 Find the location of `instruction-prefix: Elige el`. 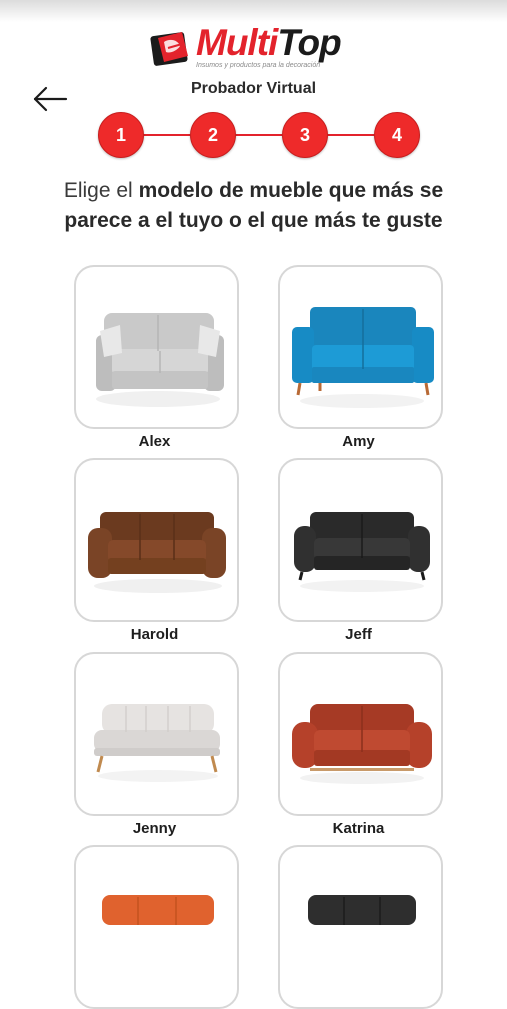

instruction-prefix: Elige el is located at coordinates (101, 190).